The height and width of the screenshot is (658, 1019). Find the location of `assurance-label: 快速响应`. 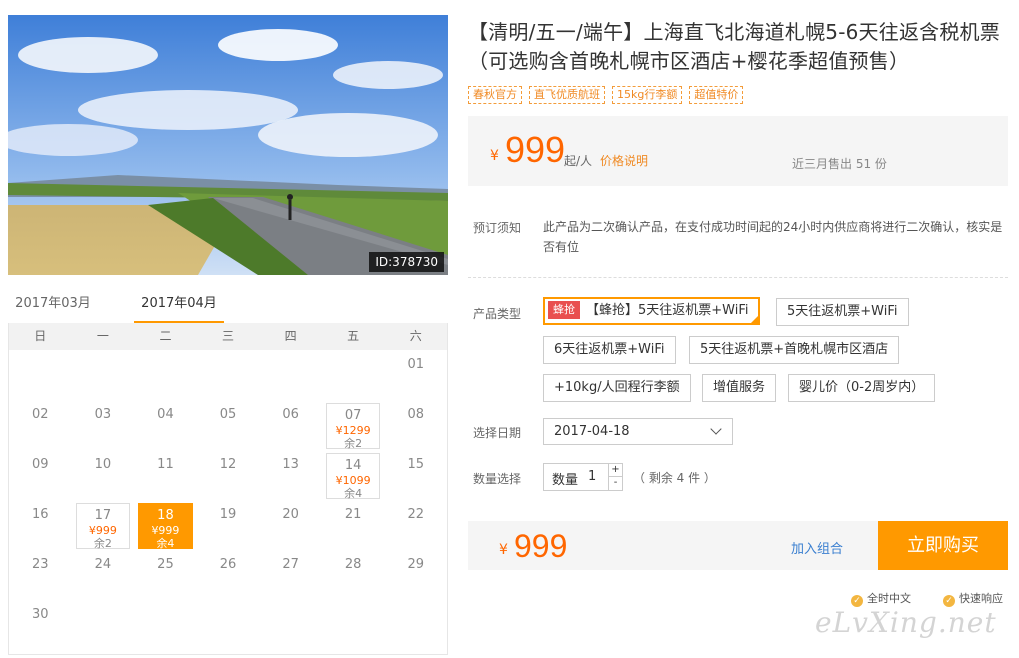

assurance-label: 快速响应 is located at coordinates (981, 598).